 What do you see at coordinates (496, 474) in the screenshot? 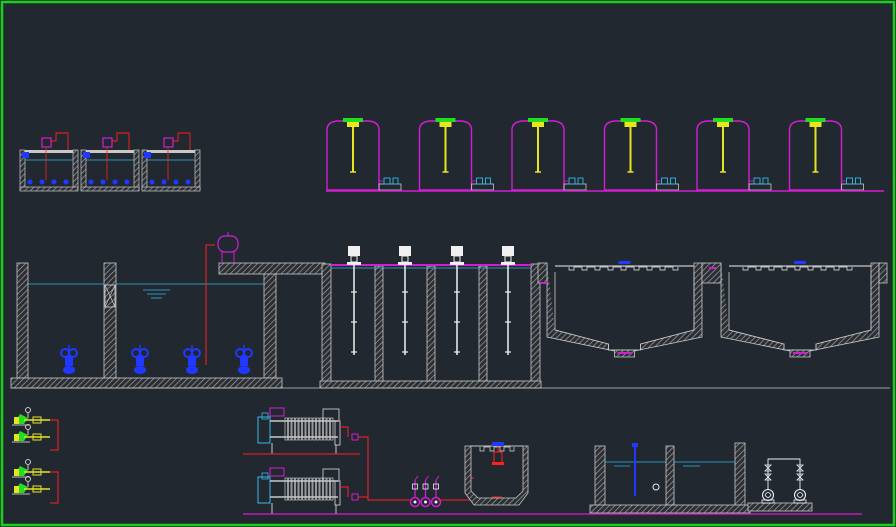
I see `sludge-thickener` at bounding box center [496, 474].